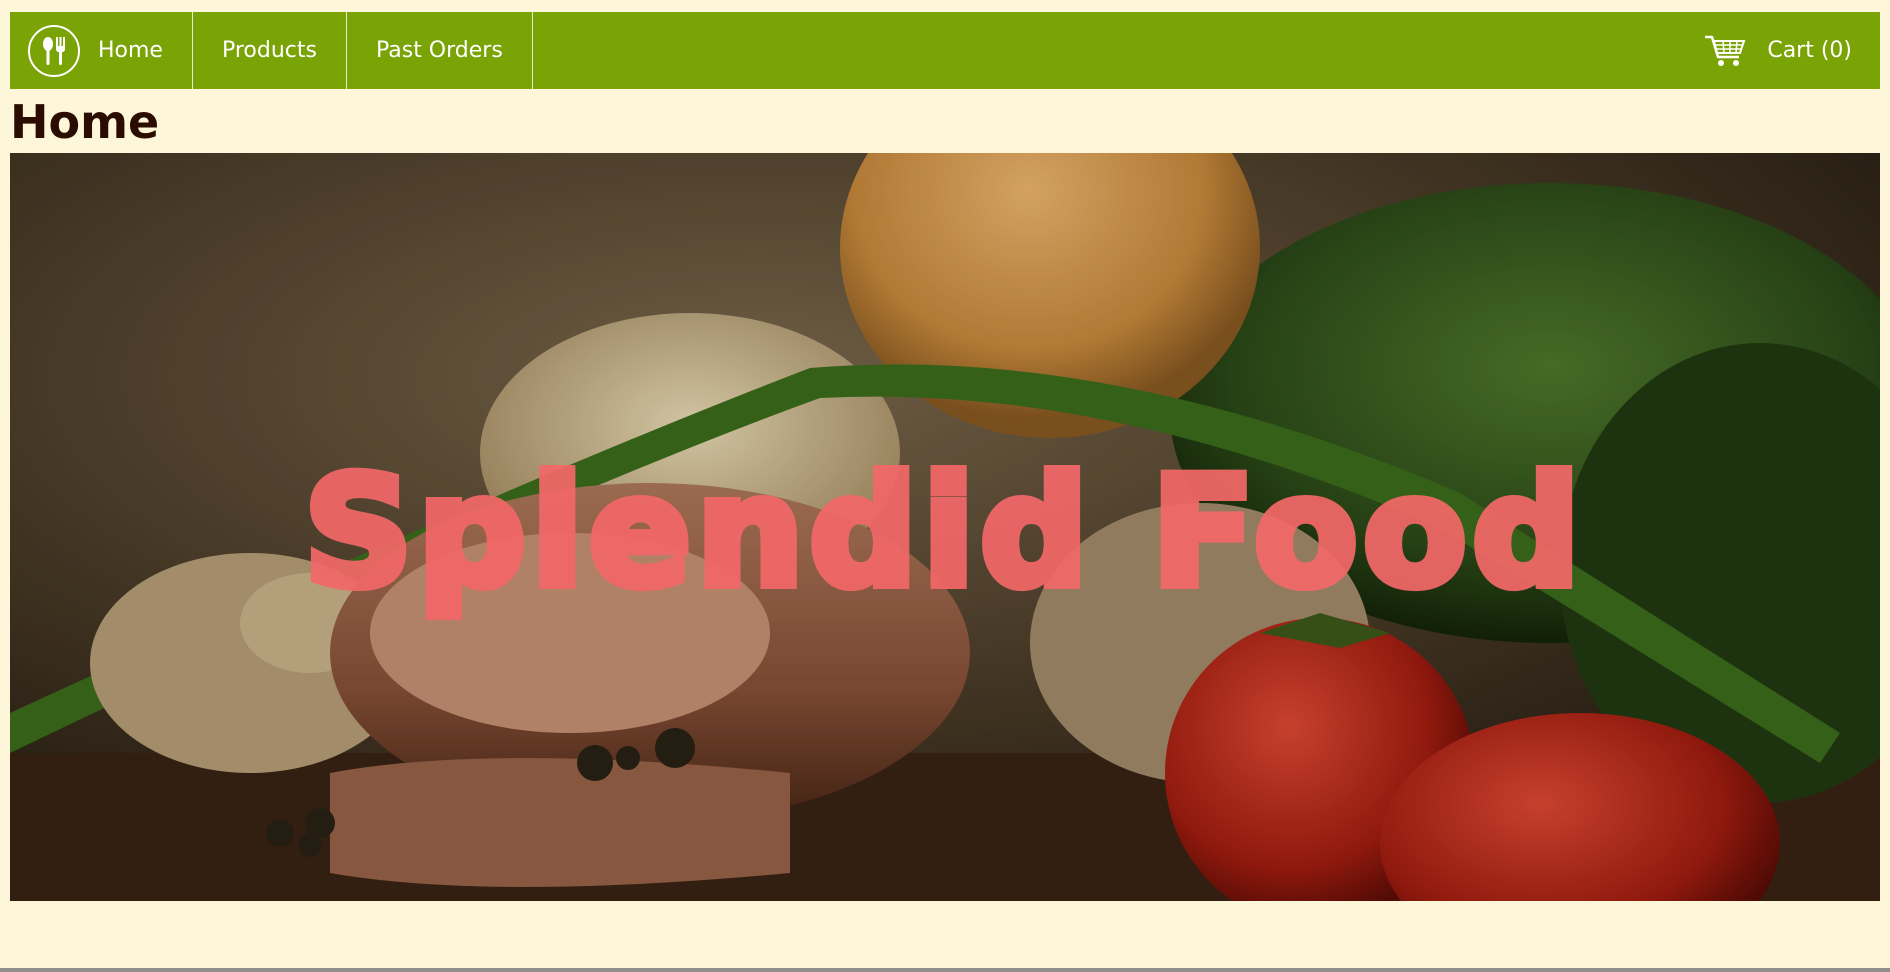 Image resolution: width=1890 pixels, height=972 pixels. I want to click on cart-link: Cart (0), so click(1791, 50).